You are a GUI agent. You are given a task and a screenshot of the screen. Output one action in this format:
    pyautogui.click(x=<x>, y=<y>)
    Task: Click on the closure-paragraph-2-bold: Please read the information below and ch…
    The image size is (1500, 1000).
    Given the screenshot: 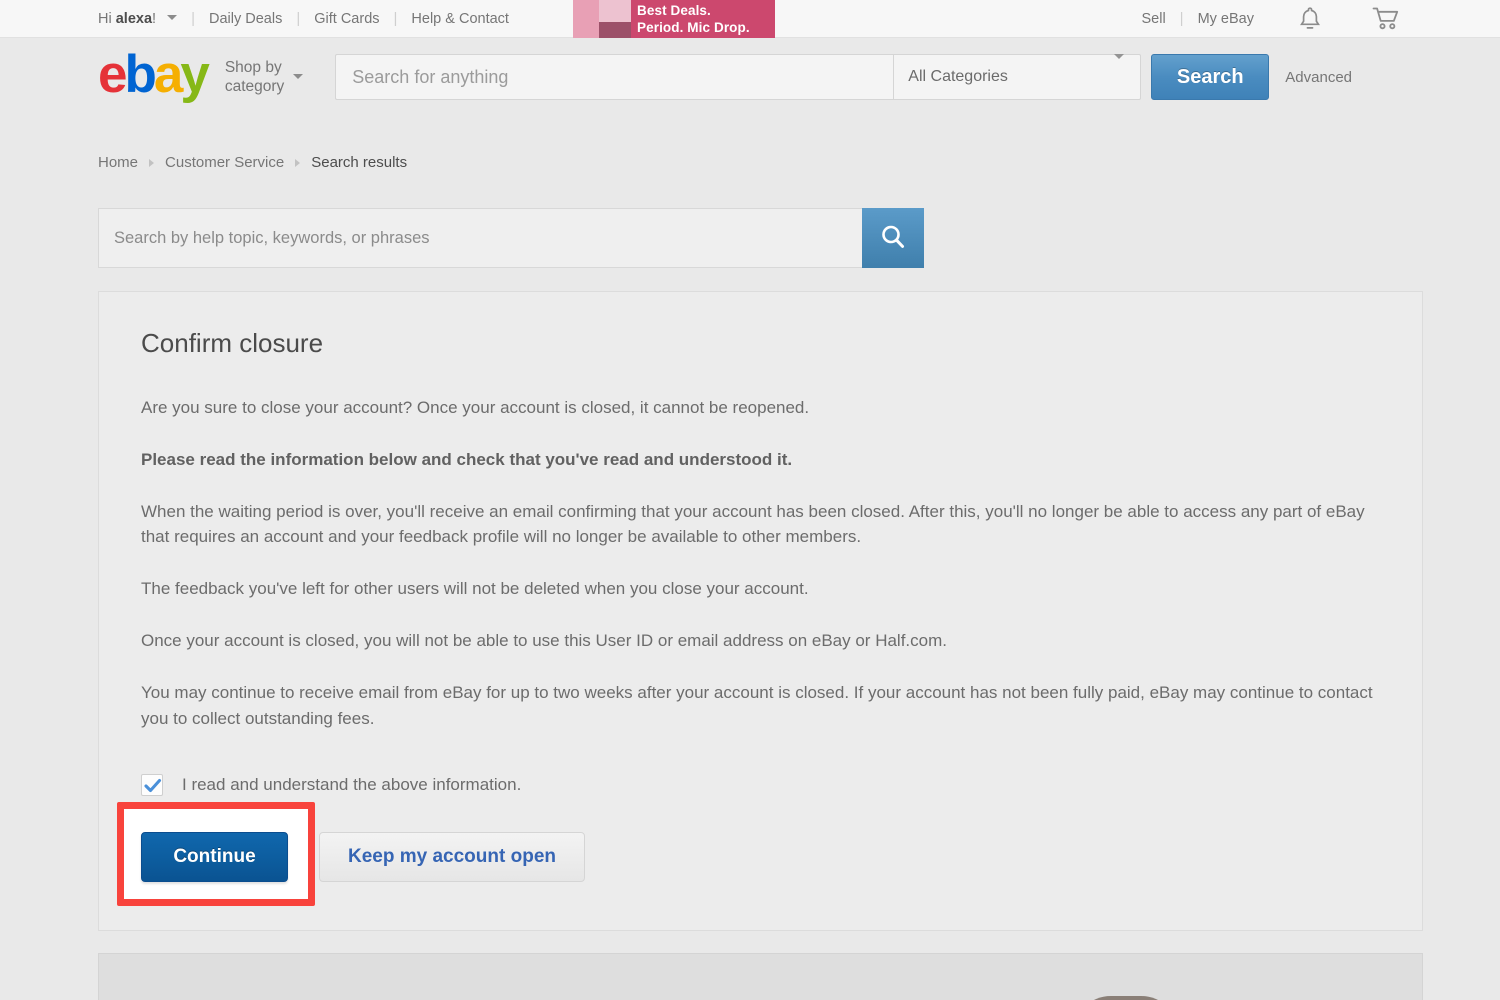 What is the action you would take?
    pyautogui.click(x=467, y=459)
    